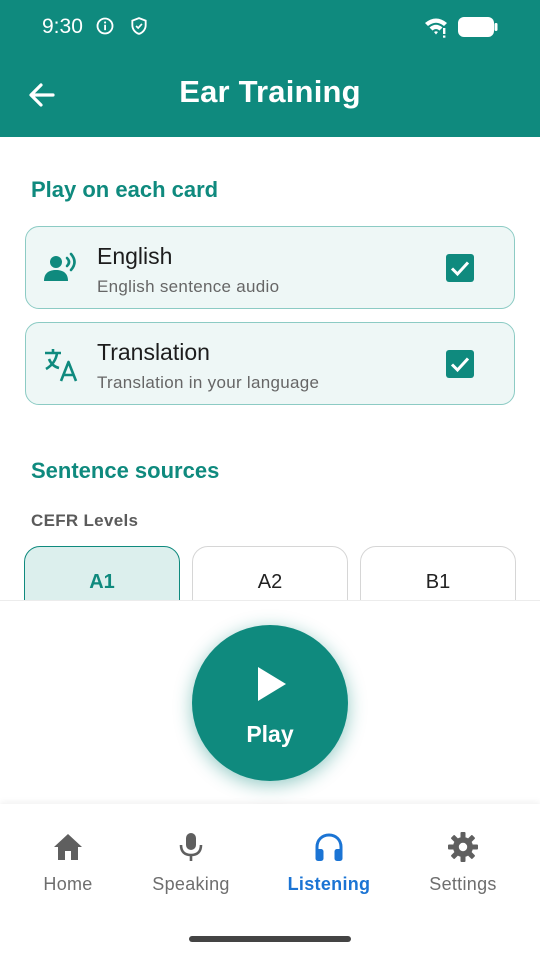 The image size is (540, 960). I want to click on gear-icon, so click(463, 847).